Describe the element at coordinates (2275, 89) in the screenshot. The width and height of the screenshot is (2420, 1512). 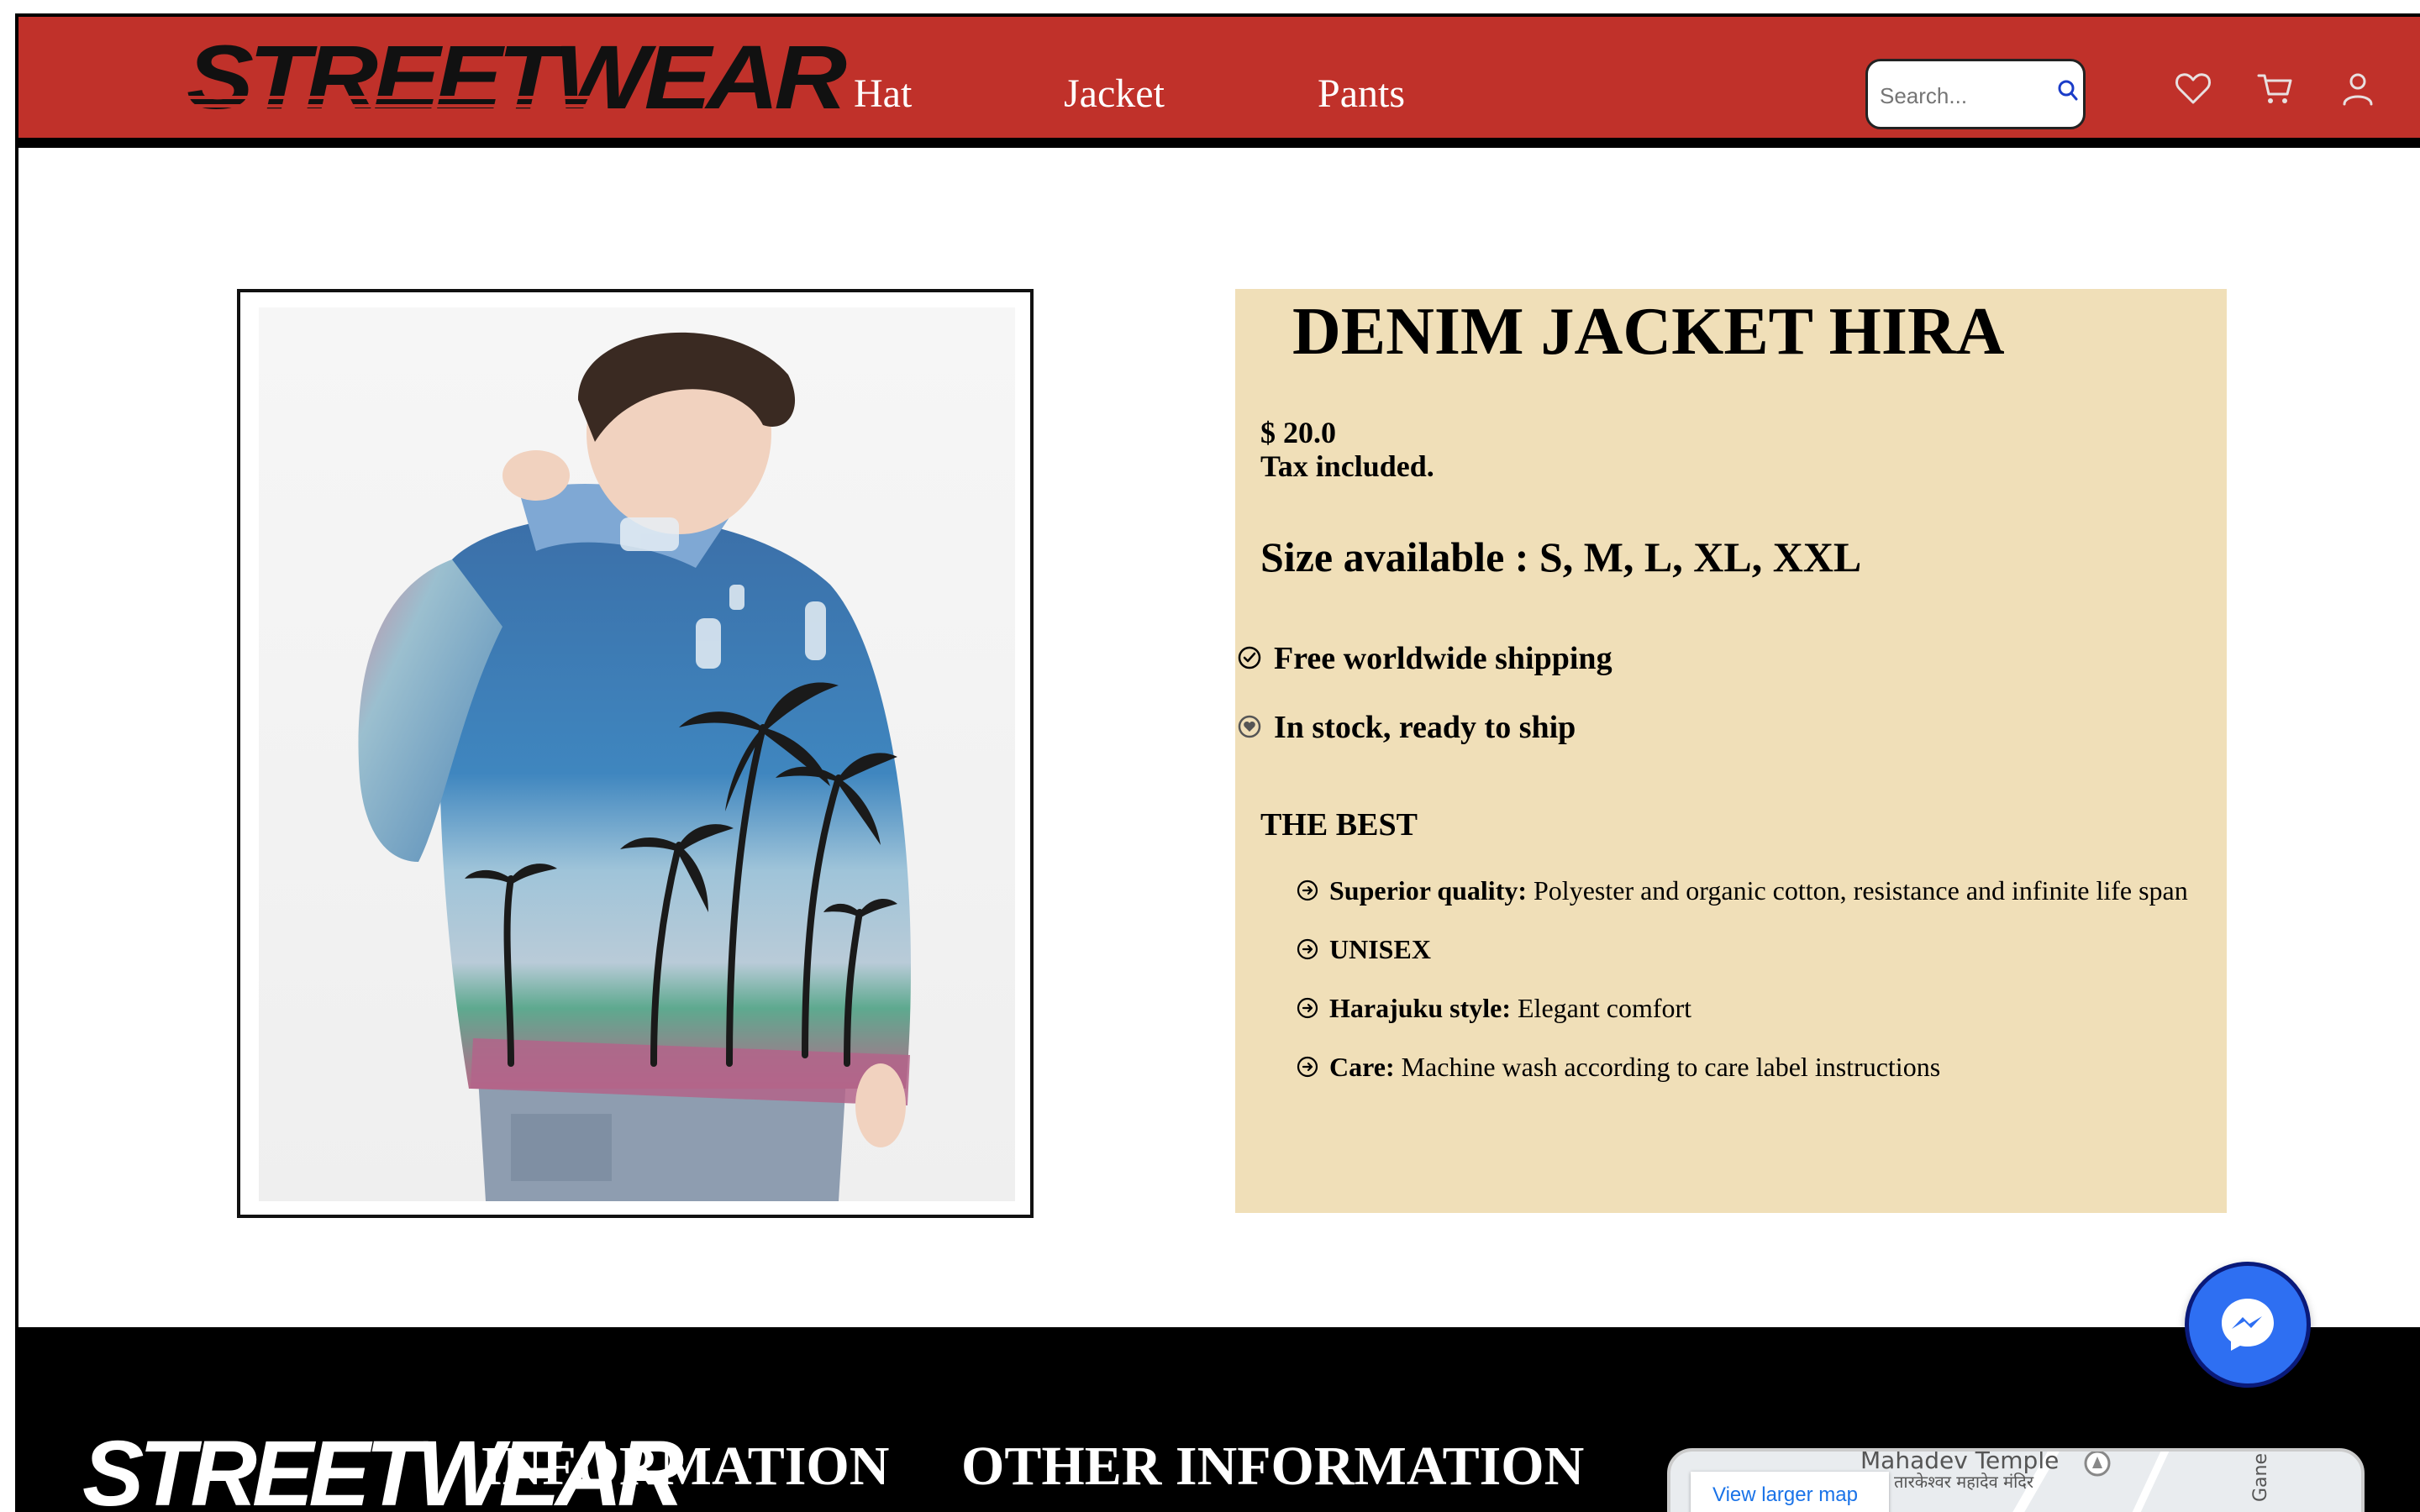
I see `cart-icon` at that location.